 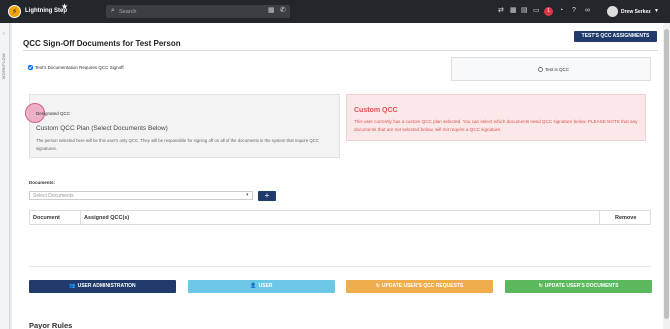 What do you see at coordinates (113, 10) in the screenshot?
I see `search-icon: ⌕` at bounding box center [113, 10].